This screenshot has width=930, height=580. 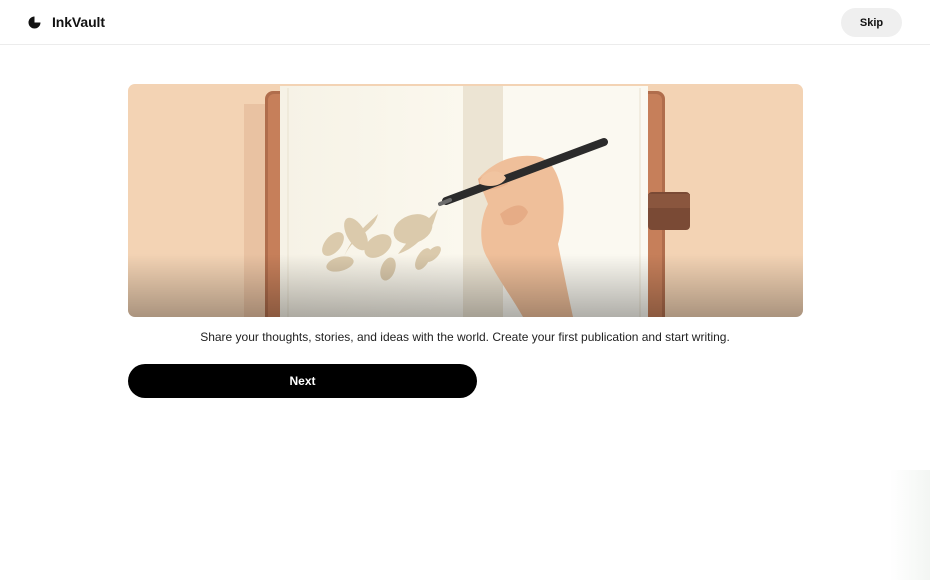 I want to click on top-bar: InkVault Skip, so click(x=465, y=22).